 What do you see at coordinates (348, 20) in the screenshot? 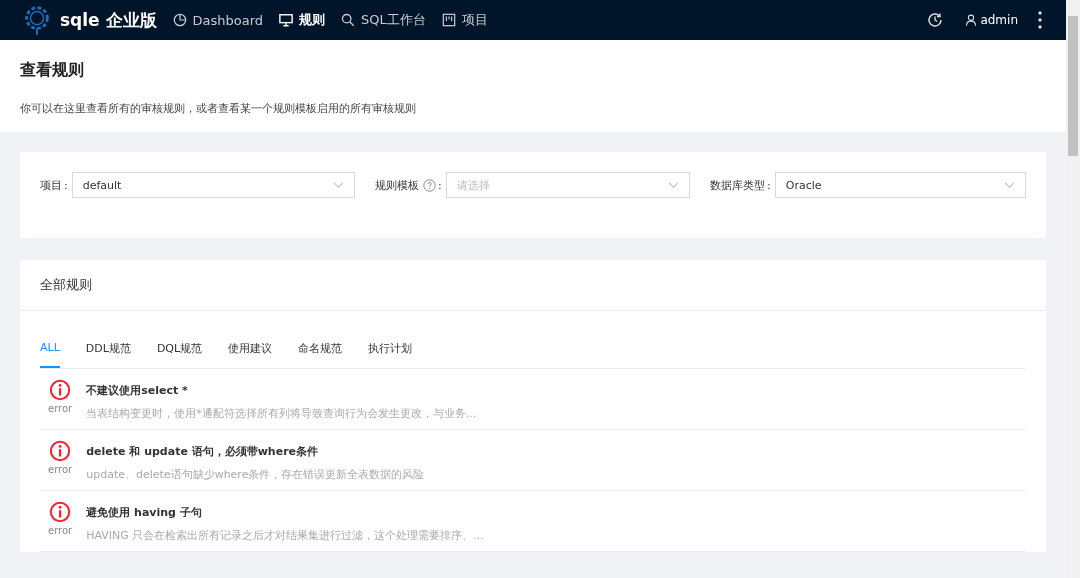
I see `search-icon` at bounding box center [348, 20].